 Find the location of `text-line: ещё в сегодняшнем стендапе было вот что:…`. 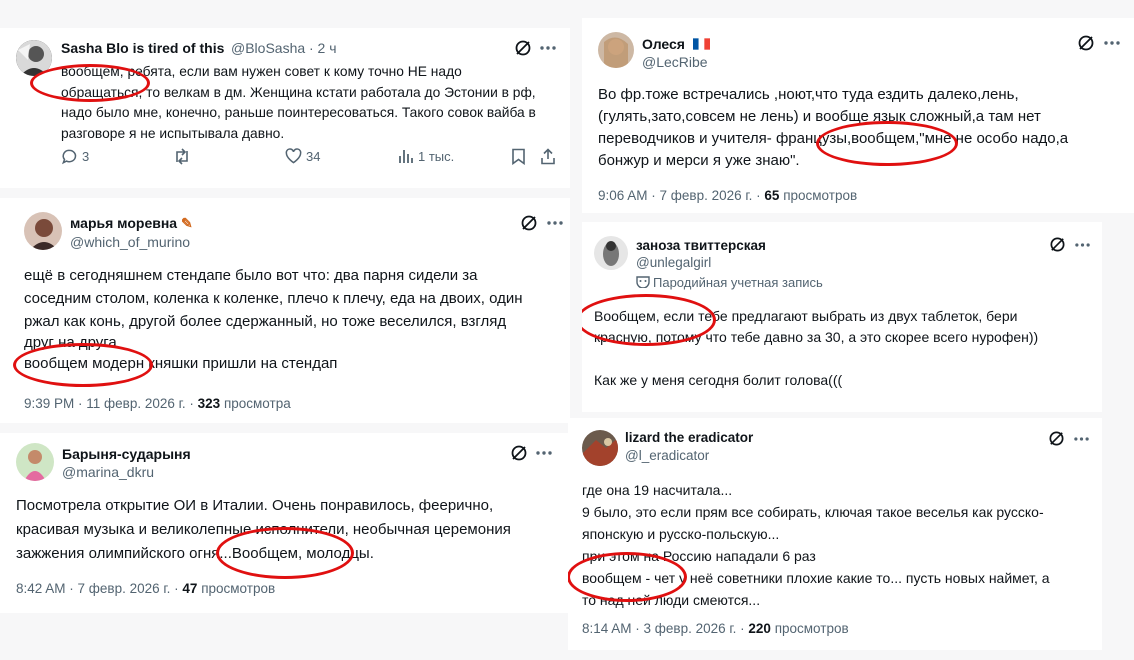

text-line: ещё в сегодняшнем стендапе было вот что:… is located at coordinates (251, 275).